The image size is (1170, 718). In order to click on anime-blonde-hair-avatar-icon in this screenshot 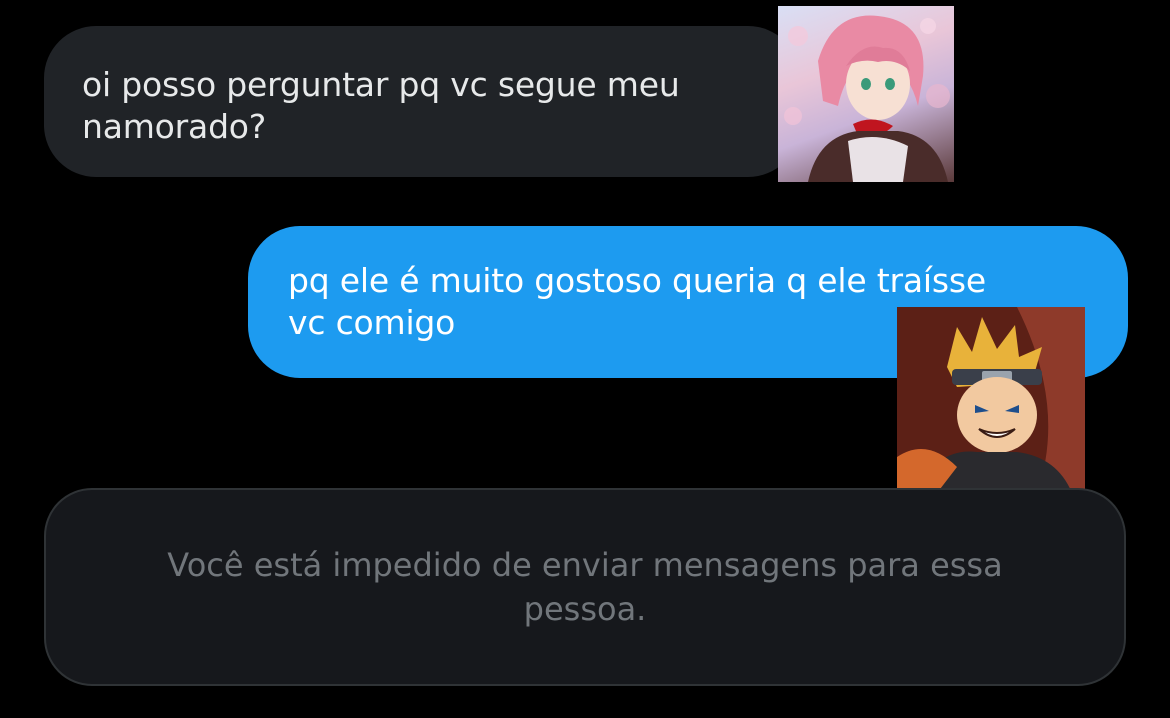, I will do `click(991, 400)`.